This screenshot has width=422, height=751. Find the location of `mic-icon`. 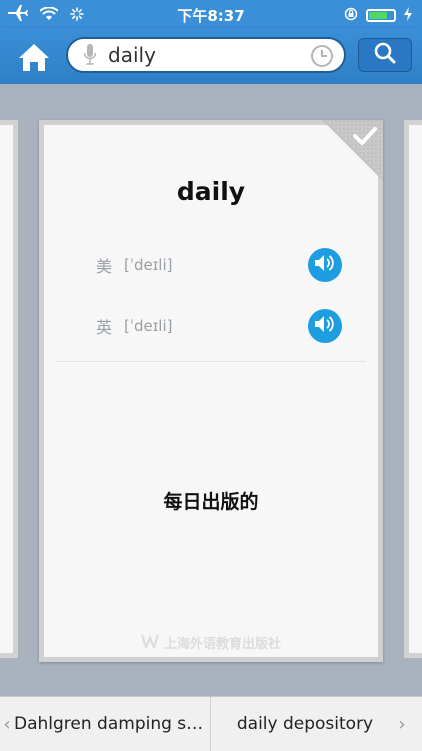

mic-icon is located at coordinates (90, 55).